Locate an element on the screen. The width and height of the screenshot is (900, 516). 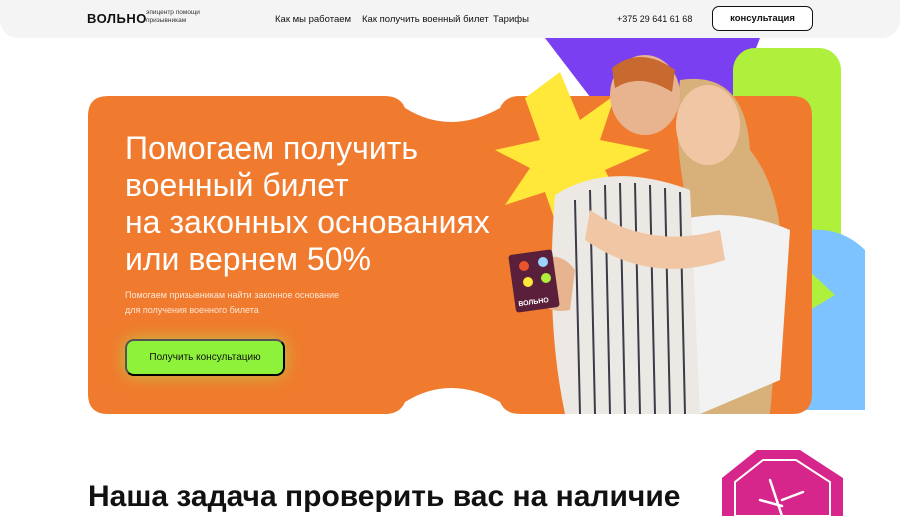
phone-link: +375 29 641 61 68 is located at coordinates (654, 19).